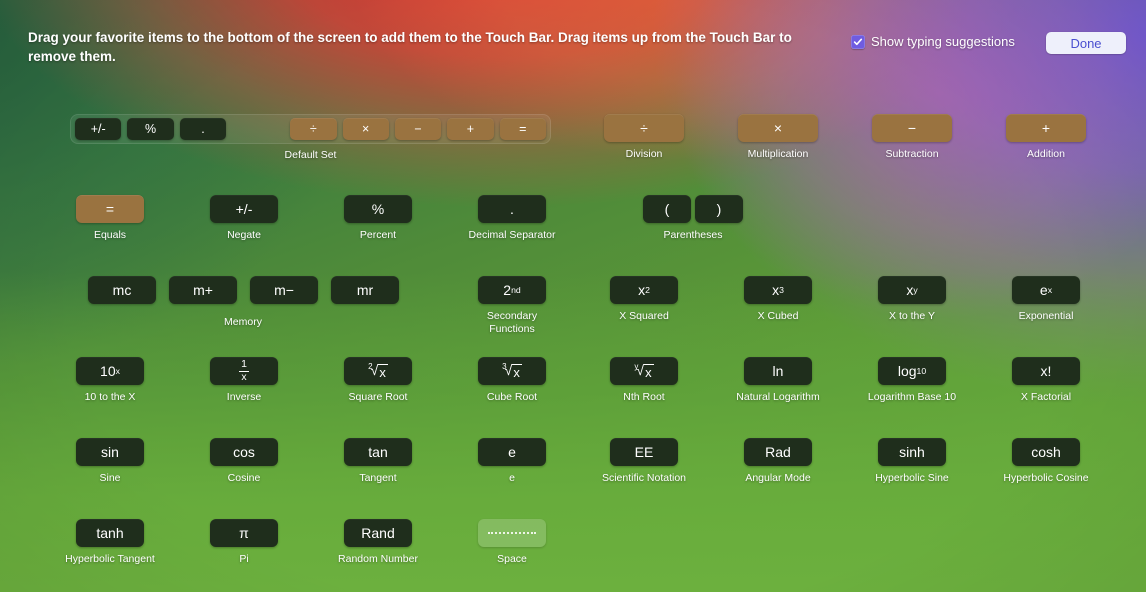 The height and width of the screenshot is (592, 1146). I want to click on subtraction-key: −, so click(912, 128).